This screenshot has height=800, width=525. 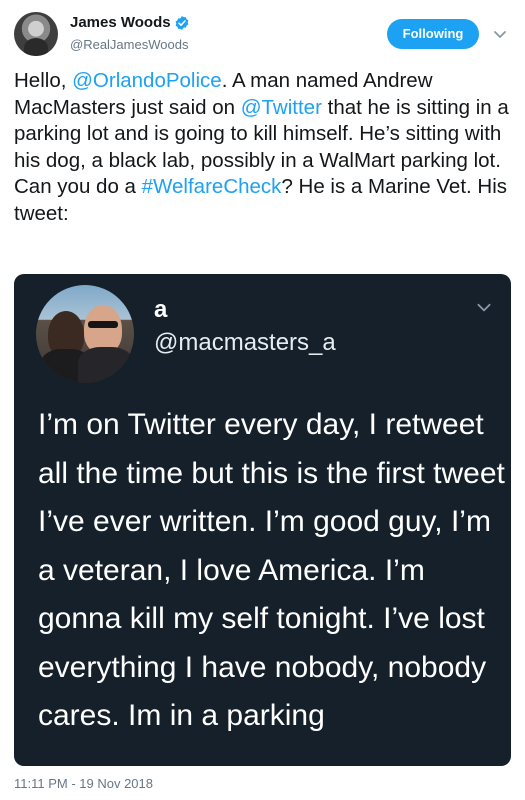 What do you see at coordinates (103, 324) in the screenshot?
I see `avatar-sunglasses` at bounding box center [103, 324].